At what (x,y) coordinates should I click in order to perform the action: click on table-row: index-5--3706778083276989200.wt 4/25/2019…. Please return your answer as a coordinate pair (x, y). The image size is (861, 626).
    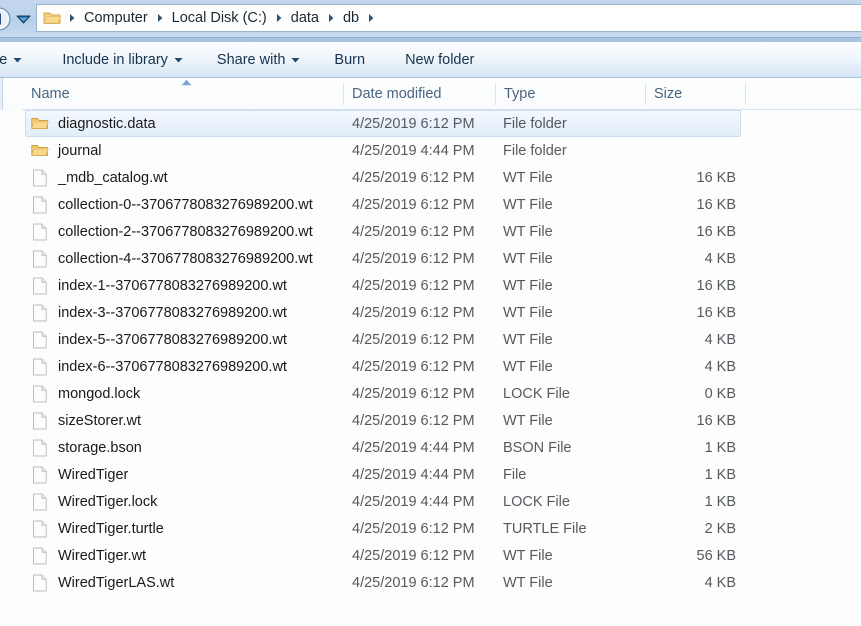
    Looking at the image, I should click on (430, 339).